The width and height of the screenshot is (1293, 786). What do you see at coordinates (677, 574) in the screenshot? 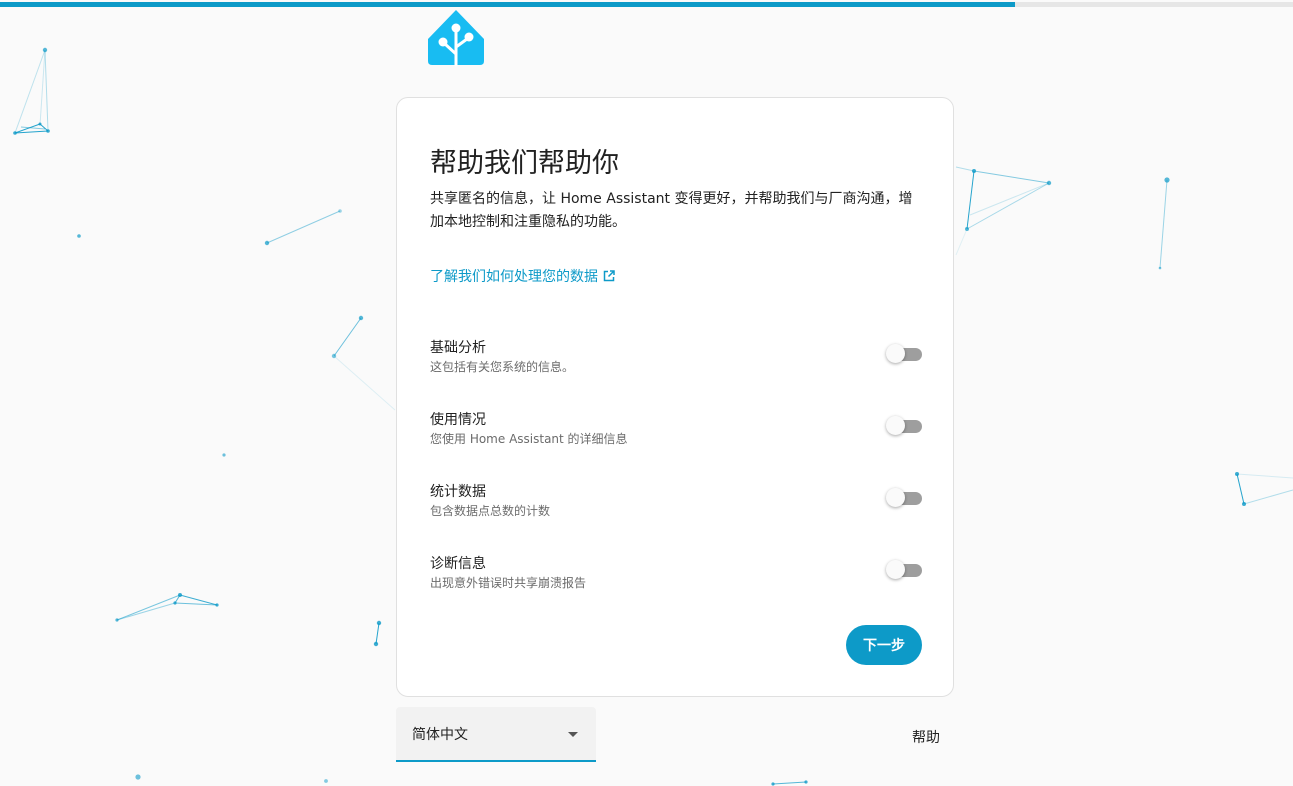
I see `setting-row-diagnostics: 诊断信息 出现意外错误时共享崩溃报告` at bounding box center [677, 574].